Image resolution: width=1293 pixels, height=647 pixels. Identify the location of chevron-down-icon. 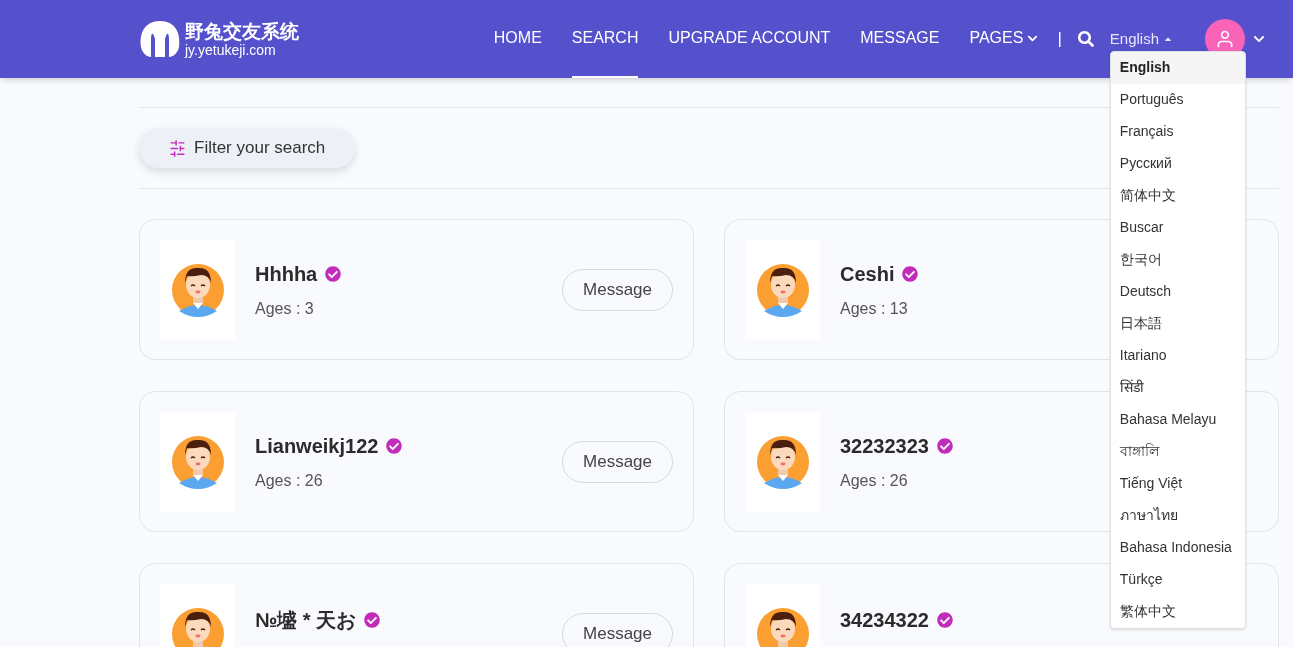
(1259, 39).